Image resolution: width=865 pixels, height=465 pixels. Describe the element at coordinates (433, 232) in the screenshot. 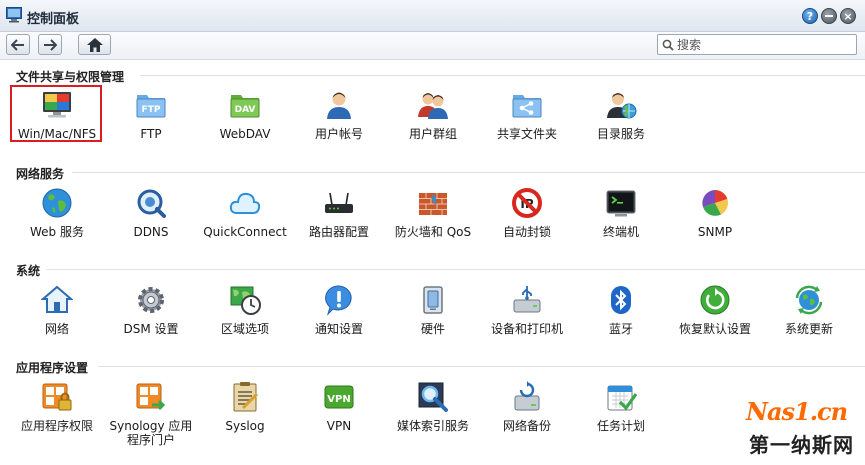

I see `item-label: 防火墙和 QoS` at that location.